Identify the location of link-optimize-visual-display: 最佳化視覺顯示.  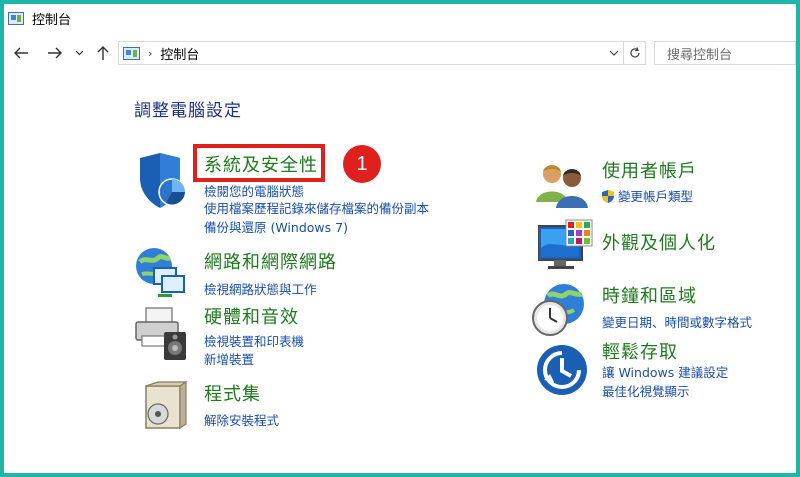
(646, 390).